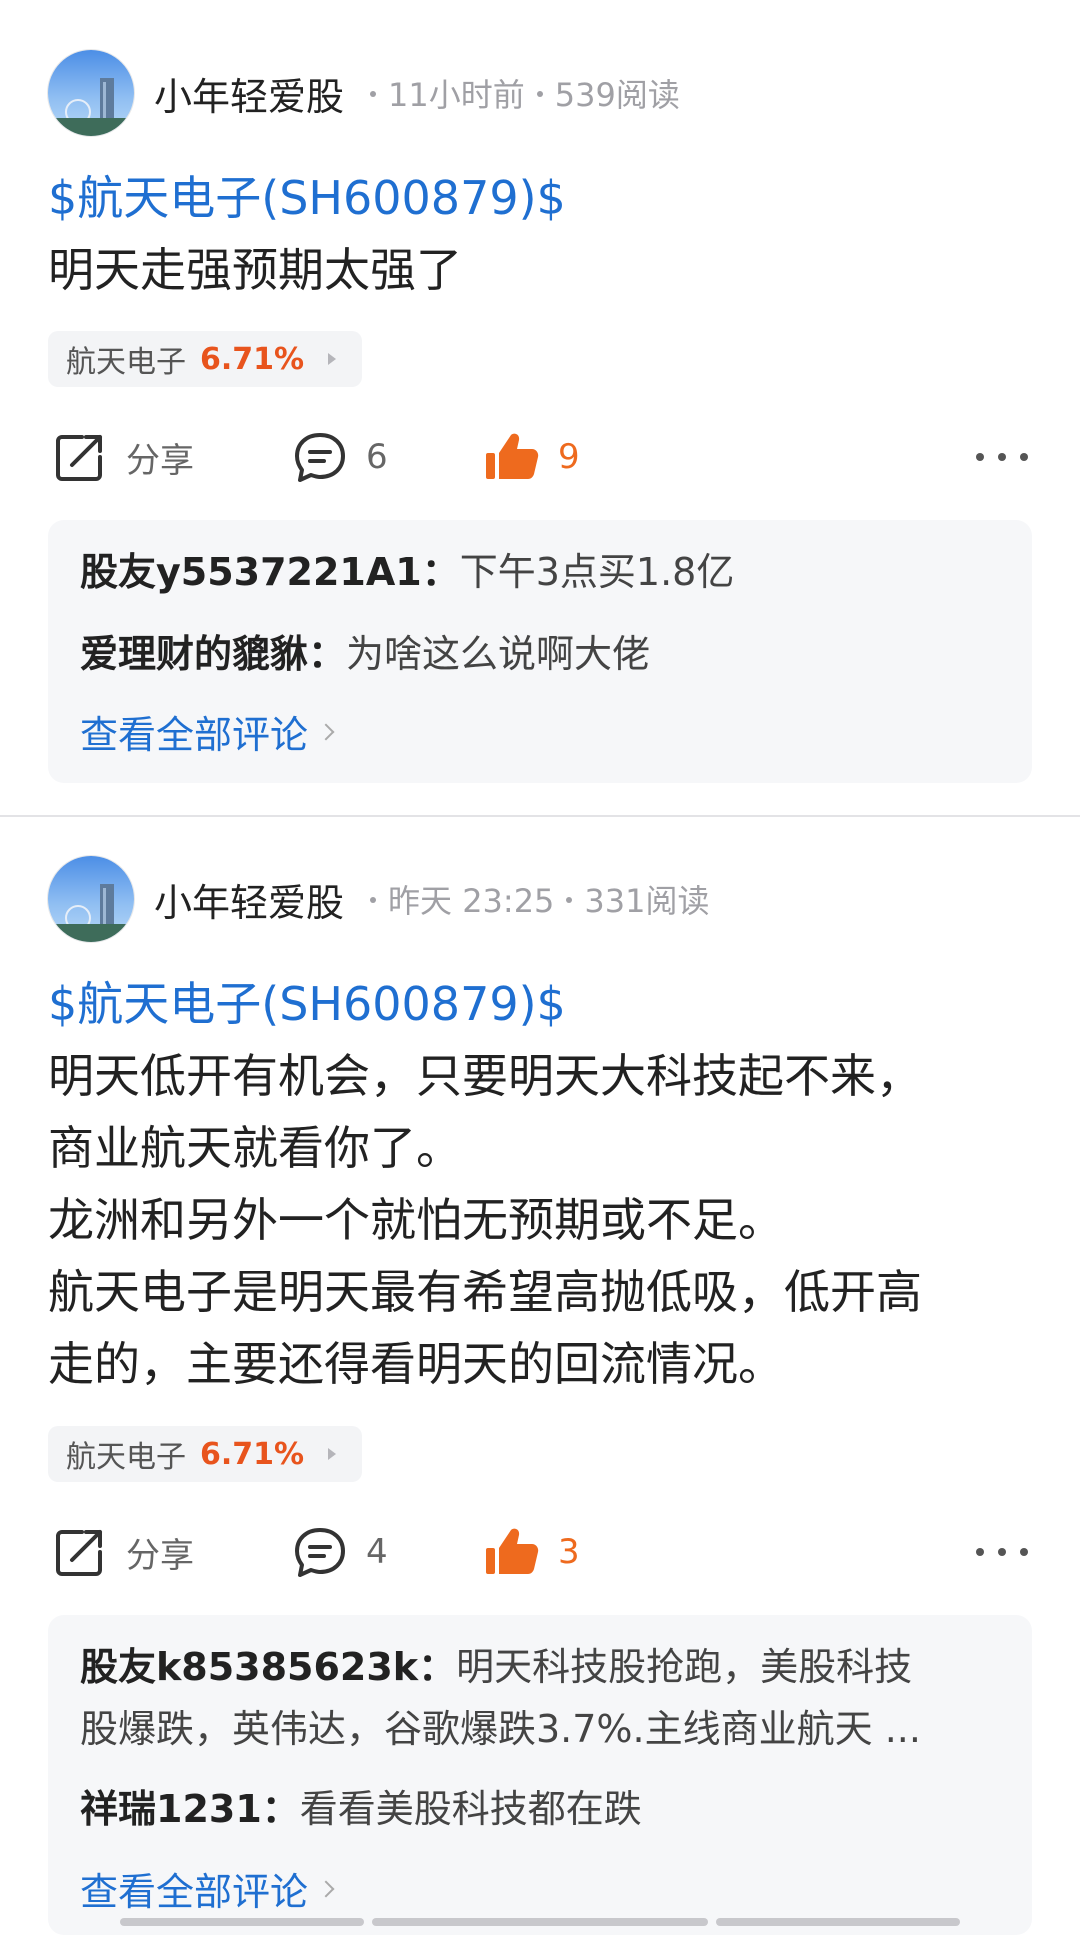 This screenshot has width=1080, height=1935. What do you see at coordinates (255, 1148) in the screenshot?
I see `post-text-line: 商业航天就看你了。` at bounding box center [255, 1148].